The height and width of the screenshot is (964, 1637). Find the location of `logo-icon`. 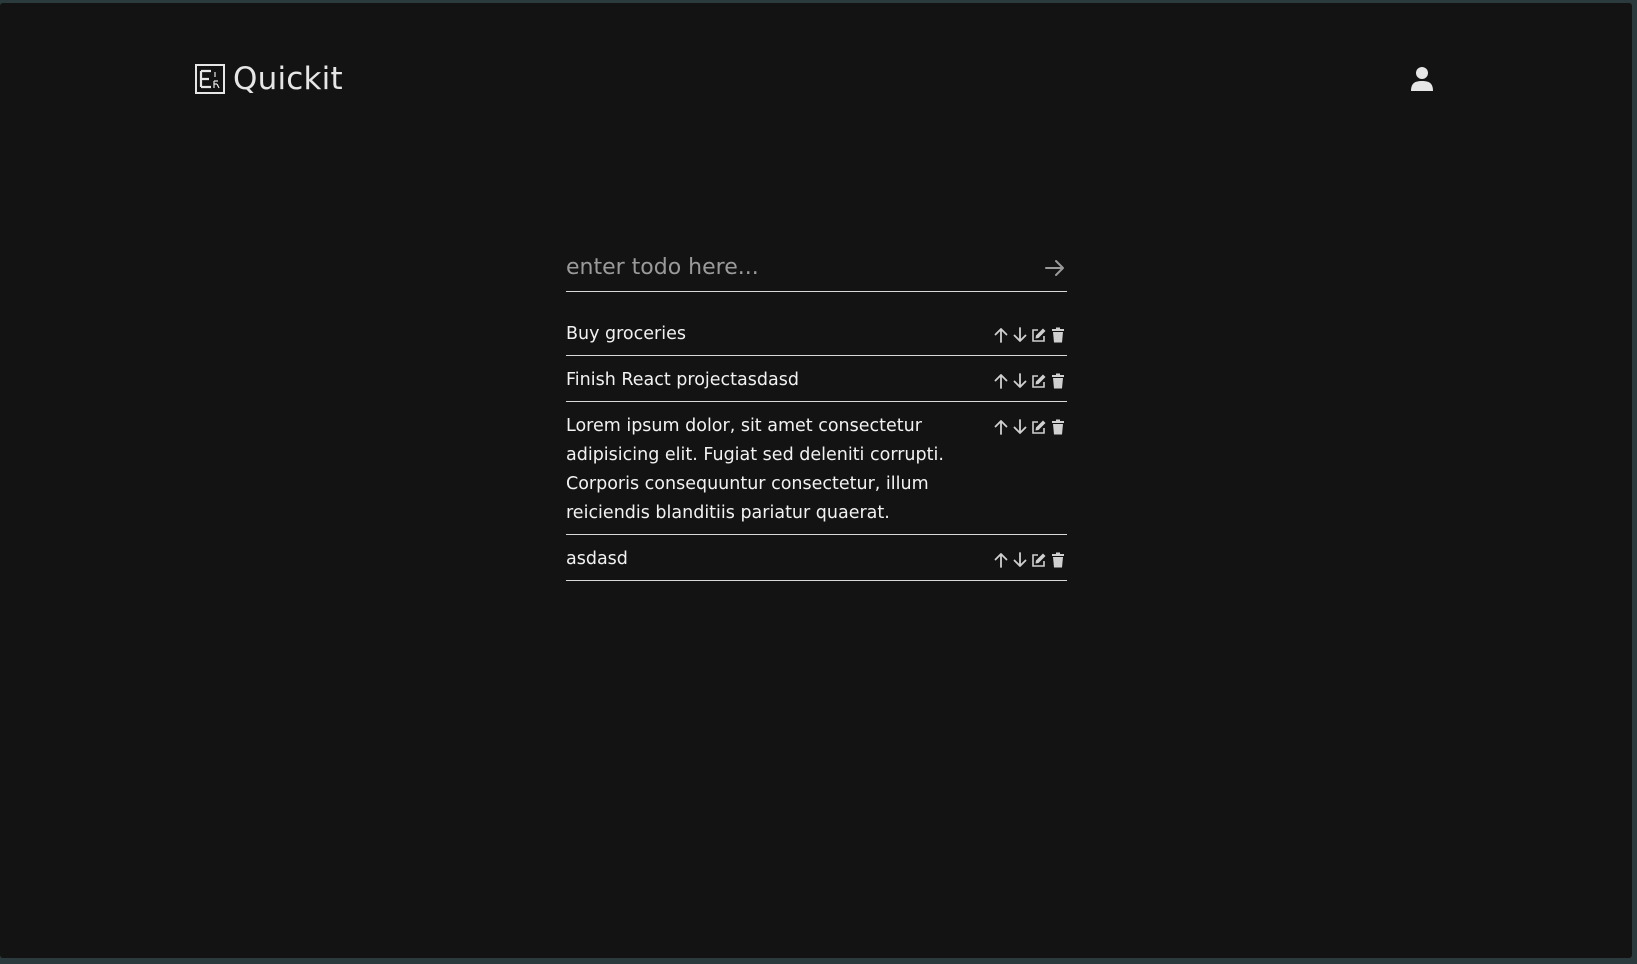

logo-icon is located at coordinates (210, 79).